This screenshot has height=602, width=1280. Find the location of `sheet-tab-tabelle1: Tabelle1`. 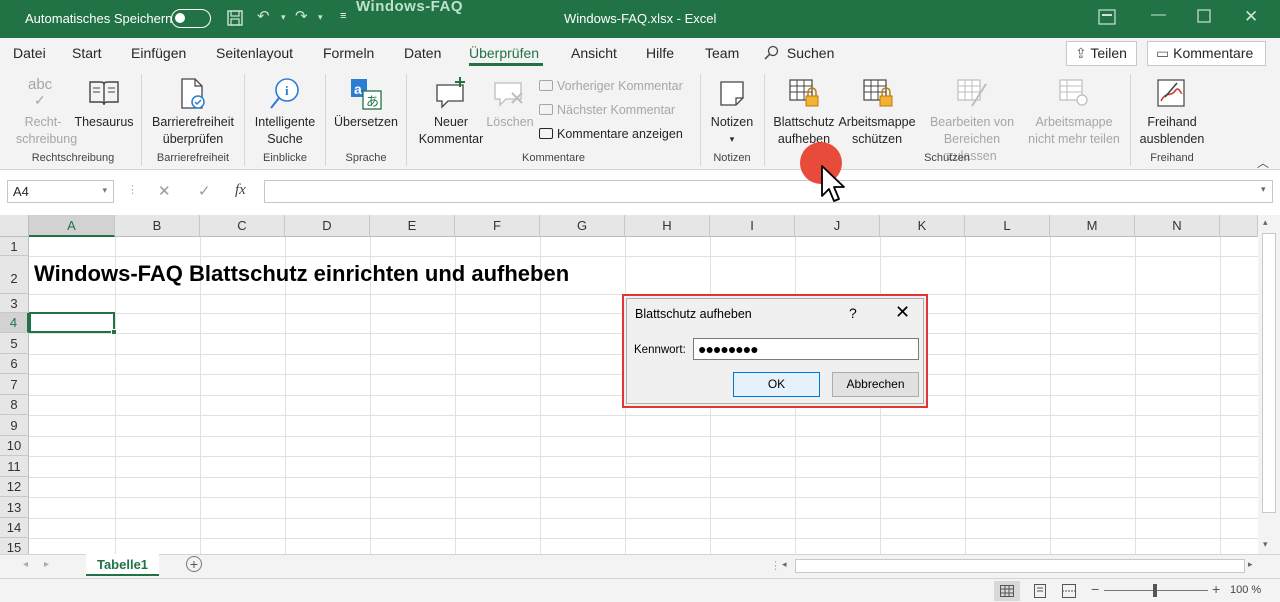

sheet-tab-tabelle1: Tabelle1 is located at coordinates (122, 565).